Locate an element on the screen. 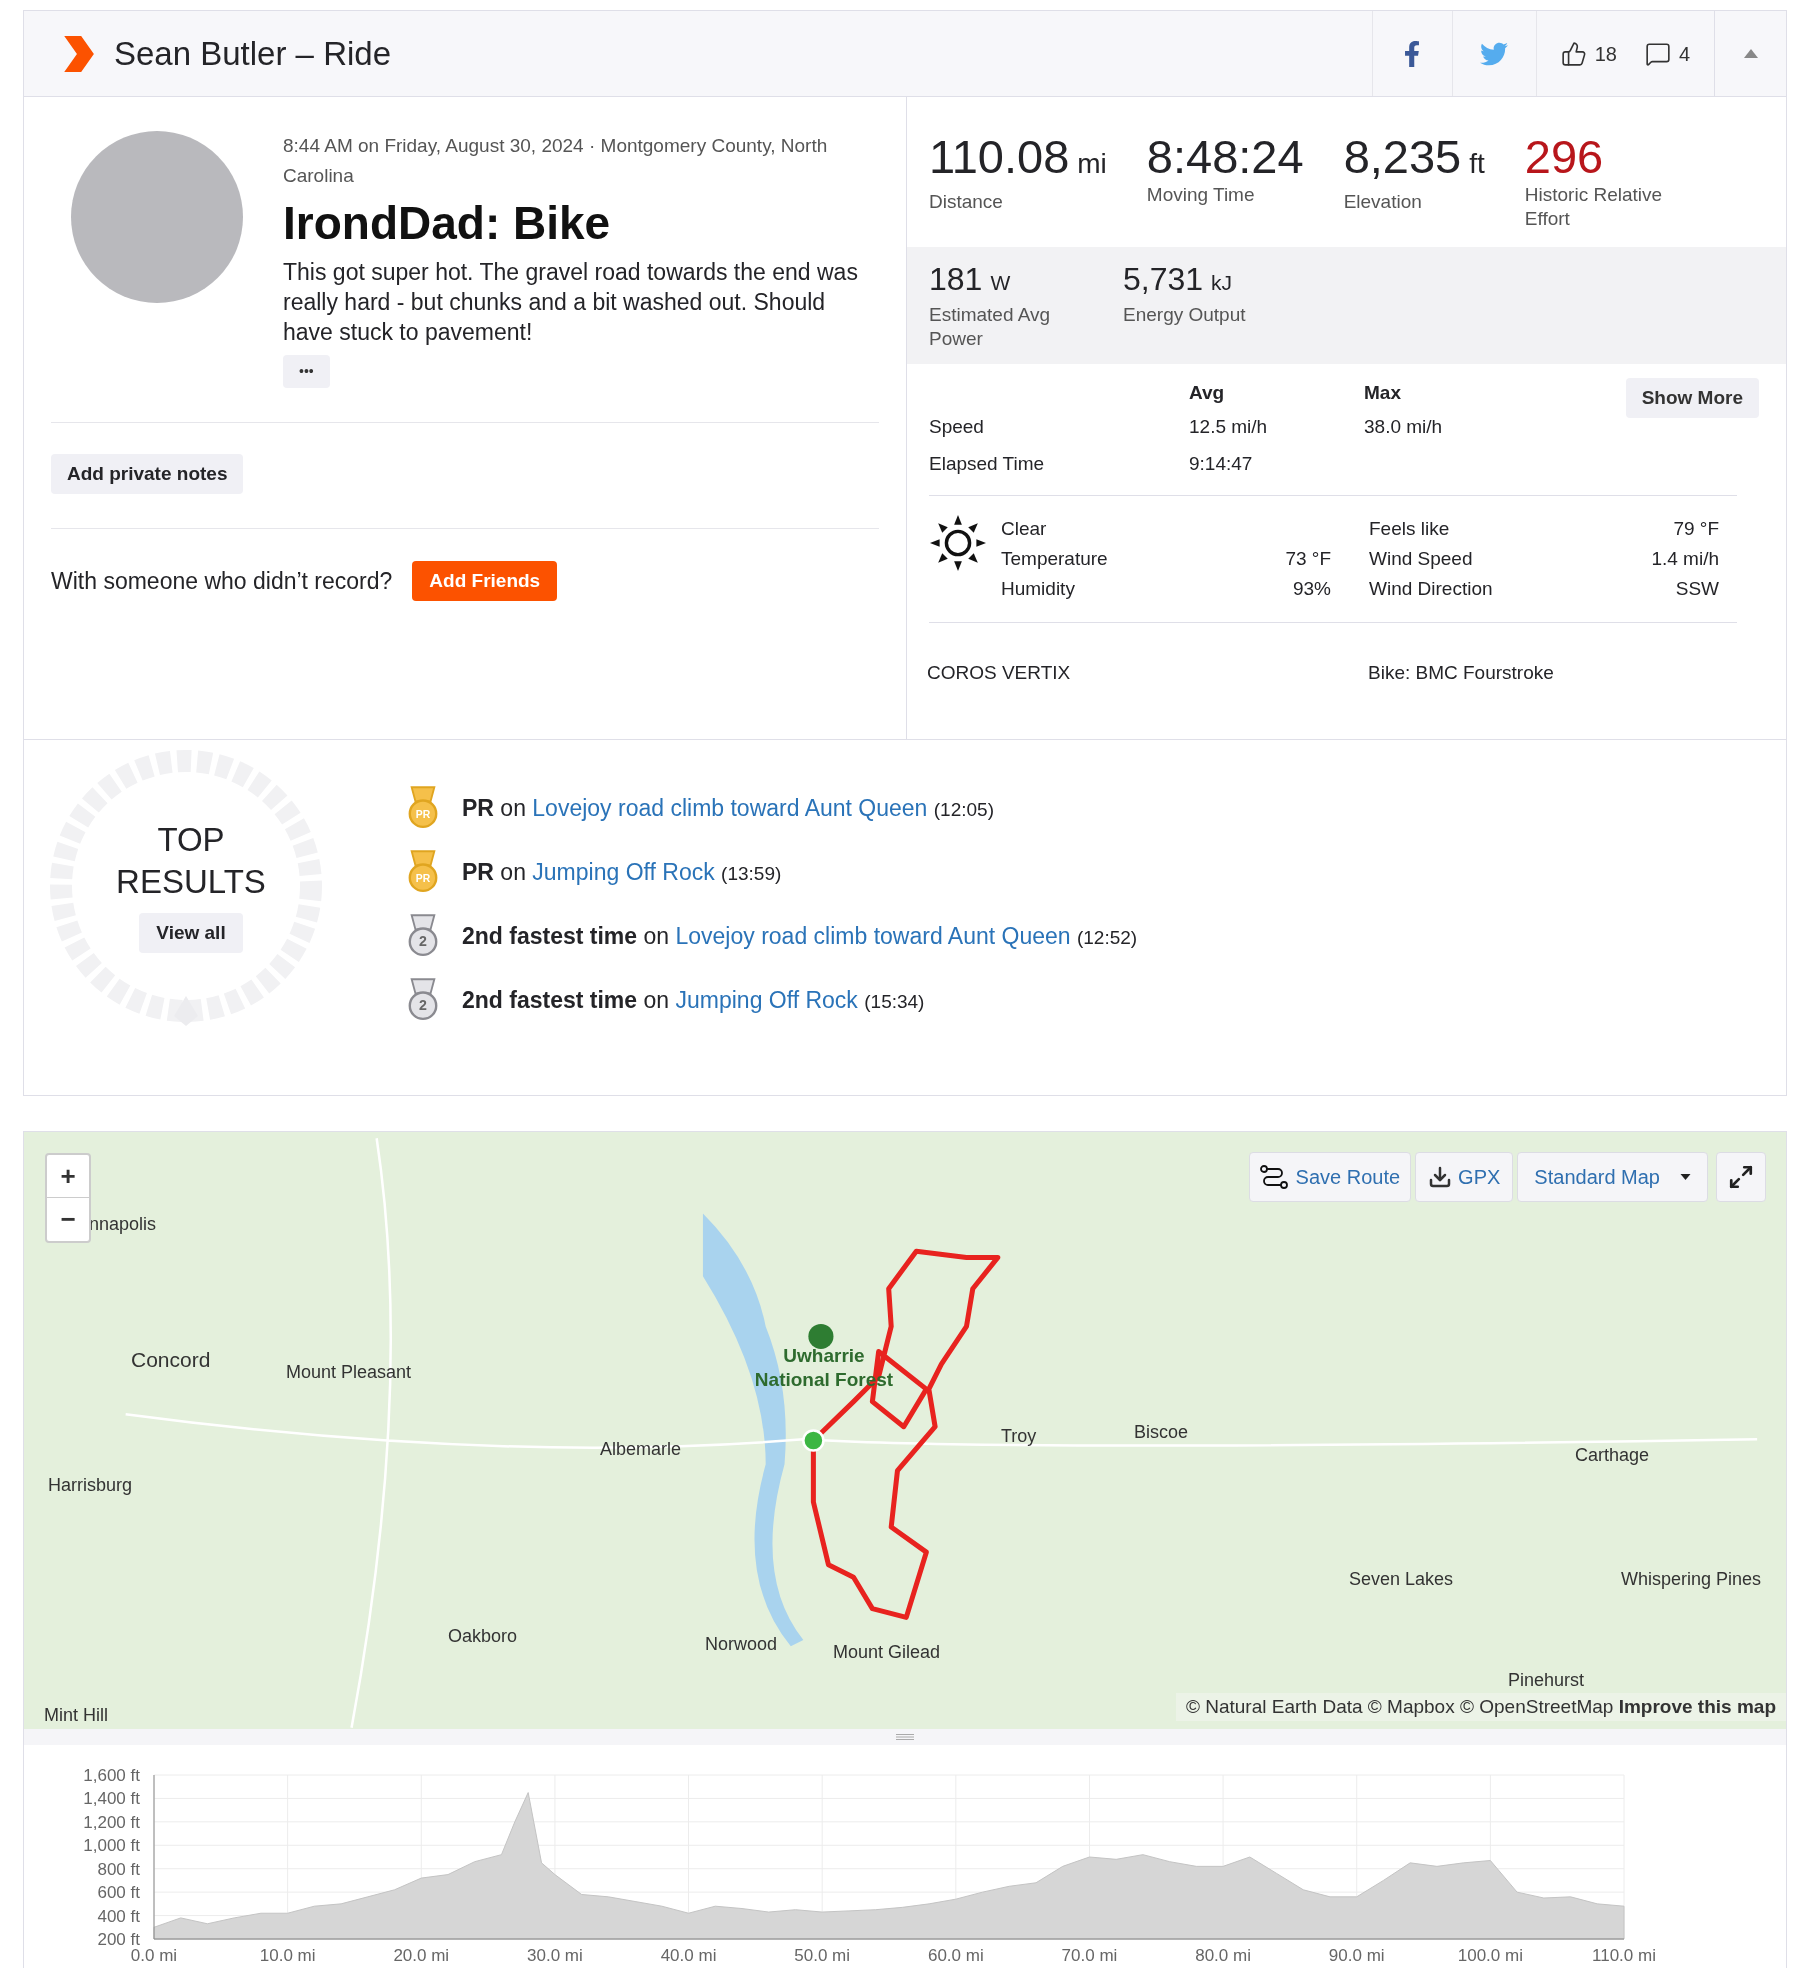  table-cell-text: 12.5 mi/h is located at coordinates (1229, 427).